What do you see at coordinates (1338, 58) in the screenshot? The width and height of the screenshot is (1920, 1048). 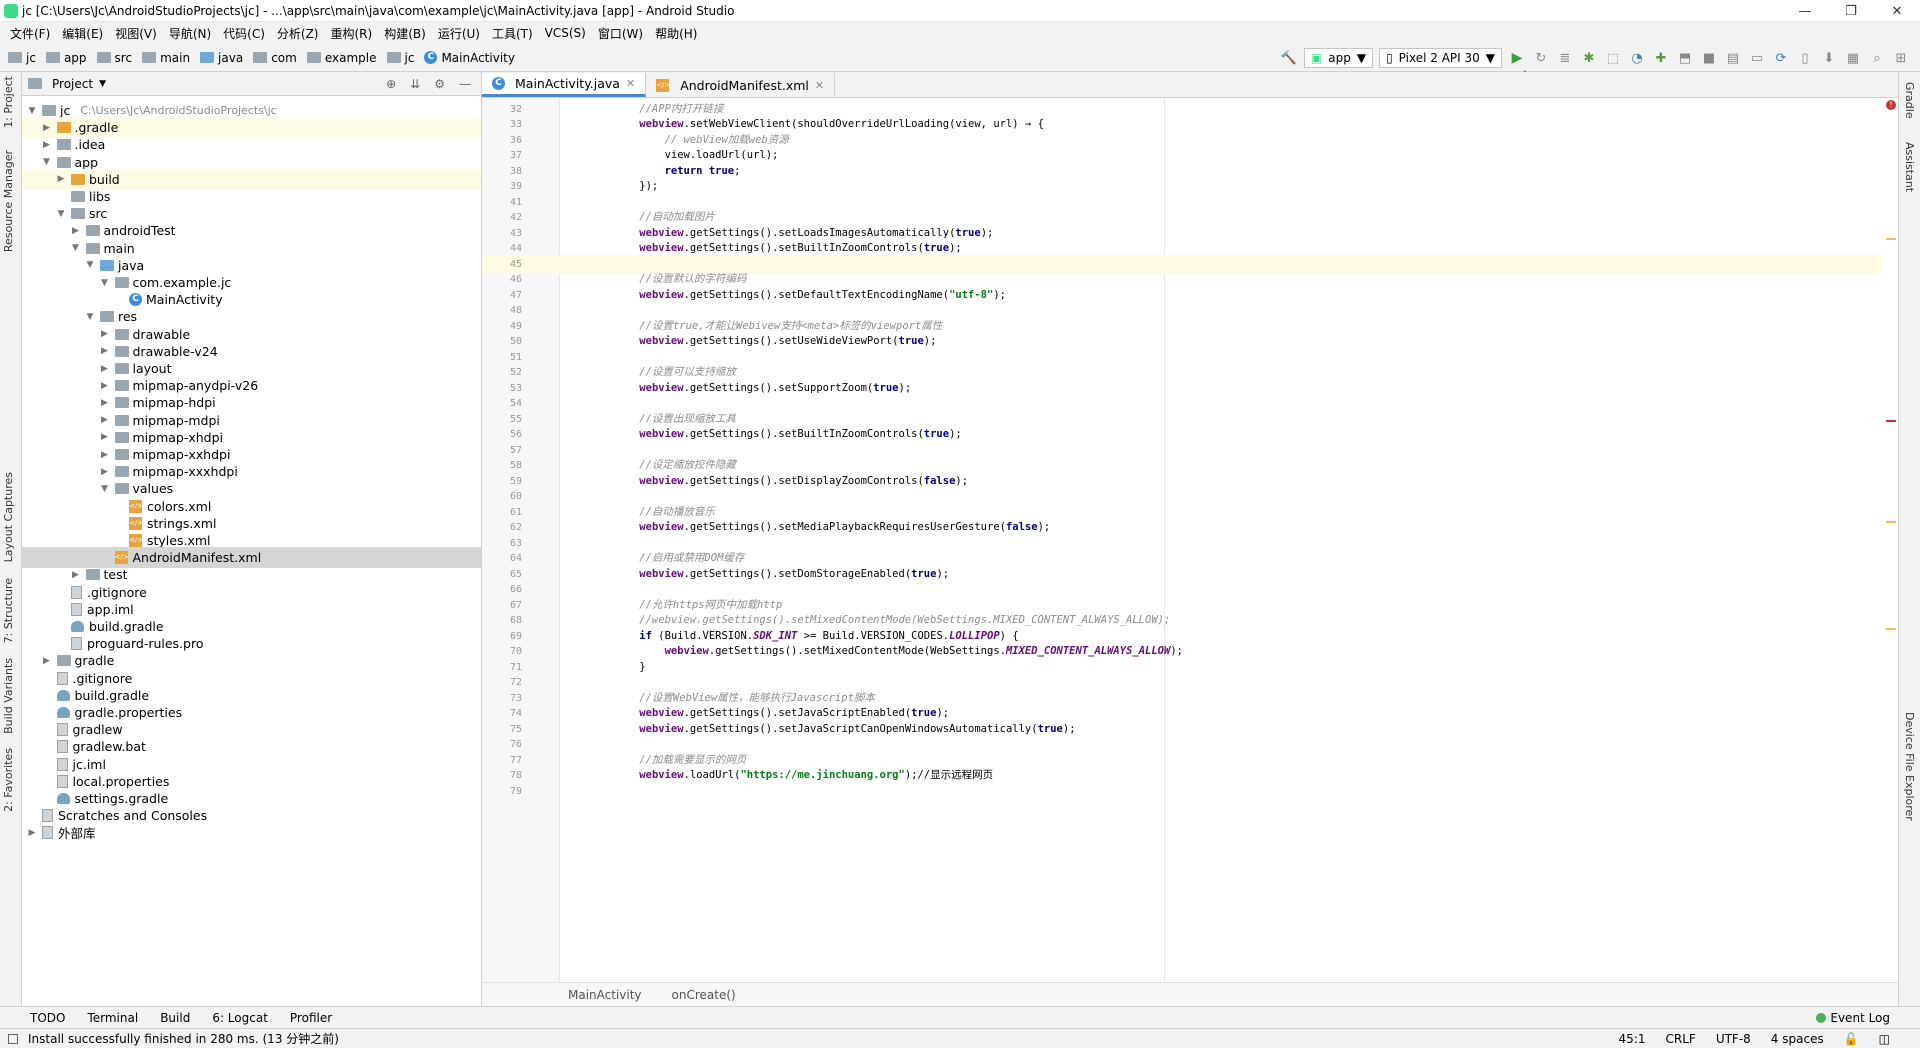 I see `run-config-select: ▣ app ▼` at bounding box center [1338, 58].